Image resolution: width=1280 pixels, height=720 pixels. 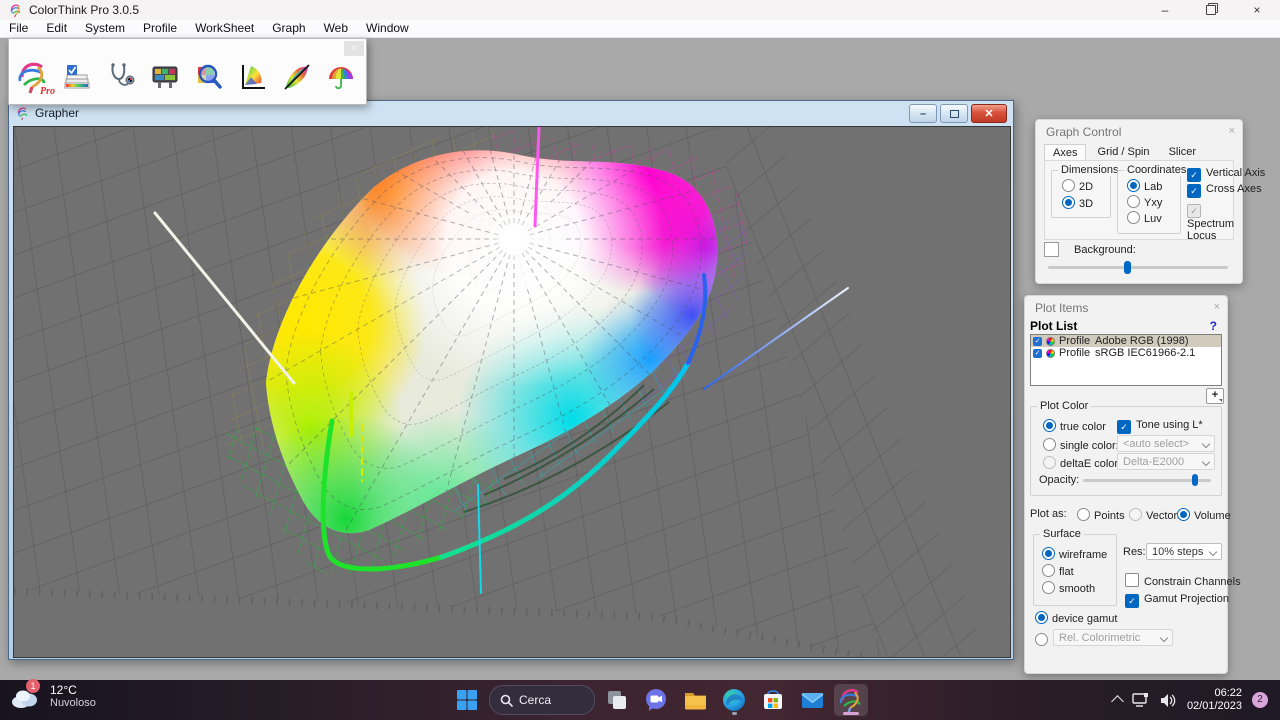 What do you see at coordinates (1082, 463) in the screenshot?
I see `deltae-color-radio: deltaE color:` at bounding box center [1082, 463].